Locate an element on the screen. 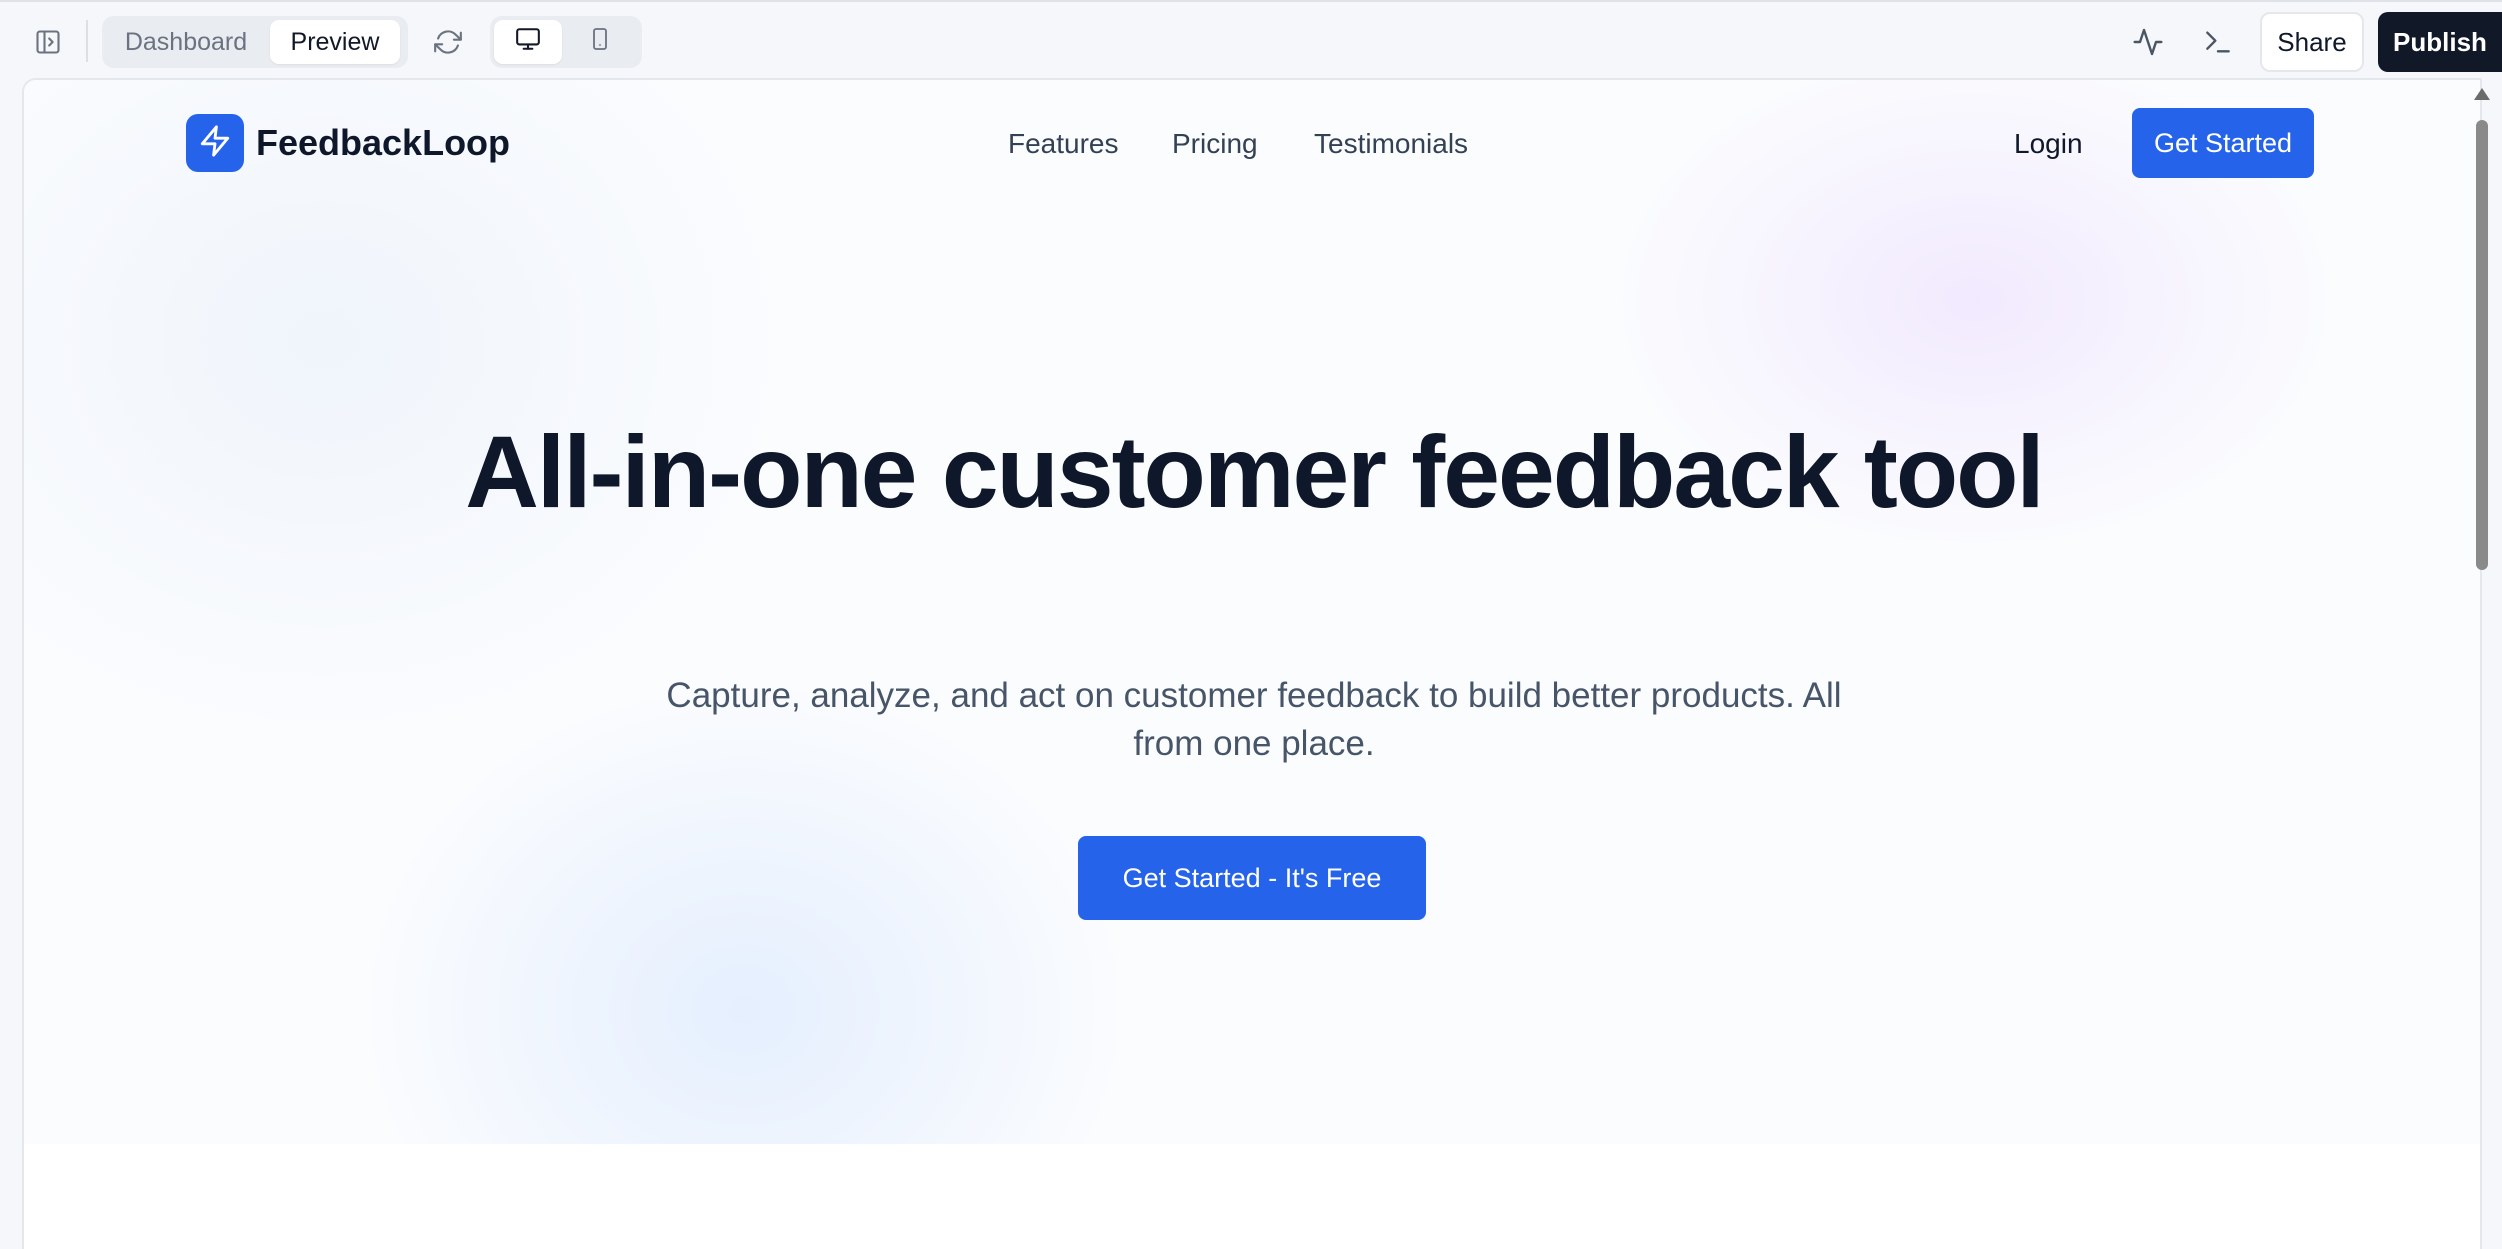 The height and width of the screenshot is (1249, 2502). brand-name: FeedbackLoop is located at coordinates (383, 143).